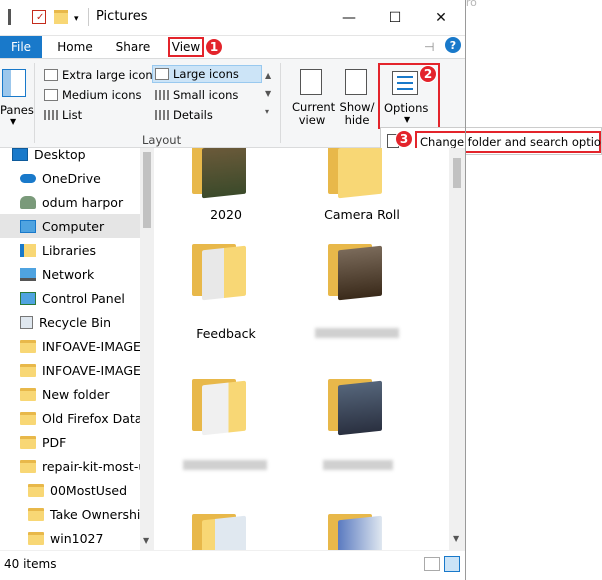  What do you see at coordinates (70, 490) in the screenshot?
I see `nav-item-folder: 00MostUsed` at bounding box center [70, 490].